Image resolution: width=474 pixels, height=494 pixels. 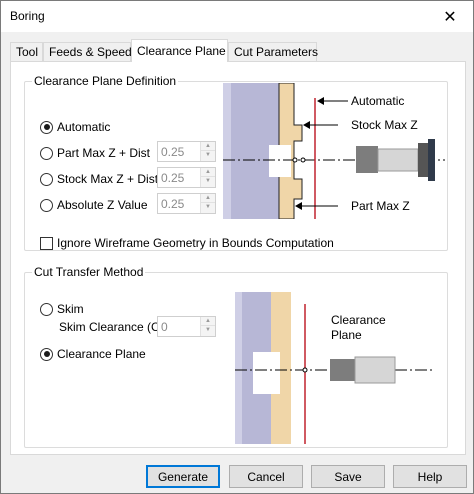 I want to click on absolute-z-stepper: 0.25 ▲ ▼, so click(x=186, y=203).